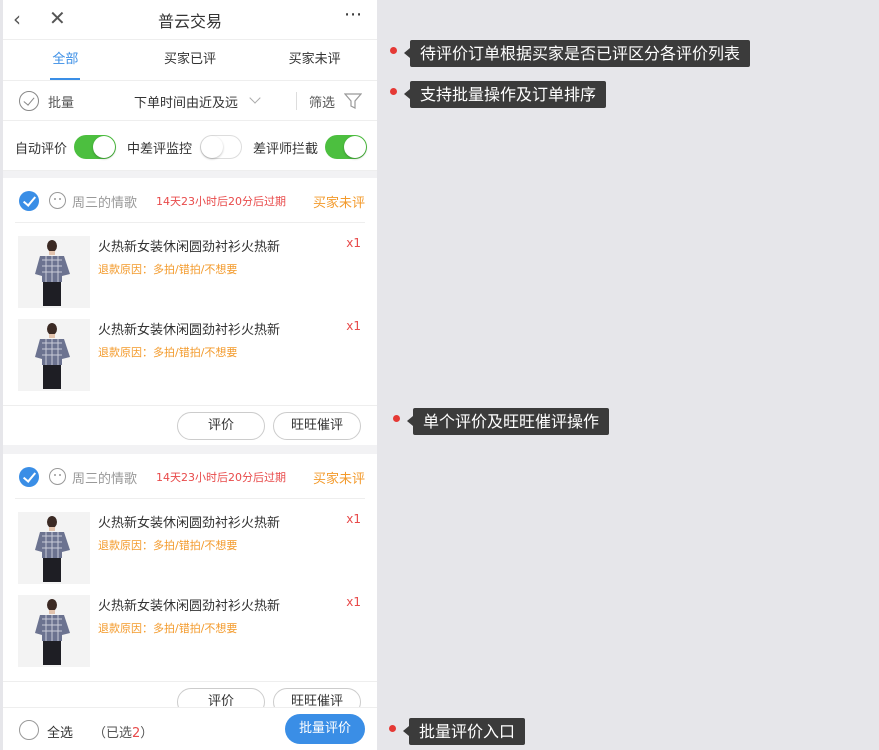  Describe the element at coordinates (113, 733) in the screenshot. I see `selected-prefix: （已选` at that location.